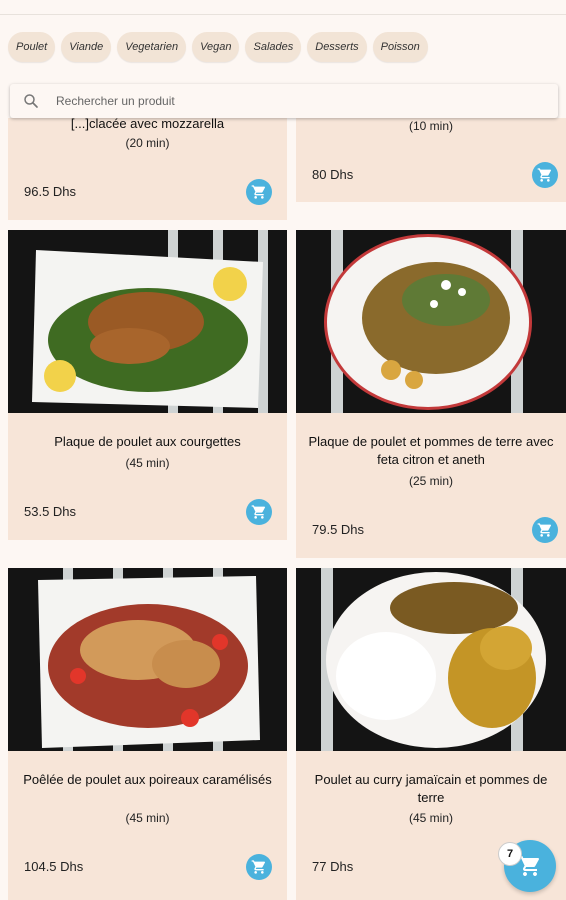 The image size is (566, 900). Describe the element at coordinates (333, 866) in the screenshot. I see `product-price: 77 Dhs` at that location.